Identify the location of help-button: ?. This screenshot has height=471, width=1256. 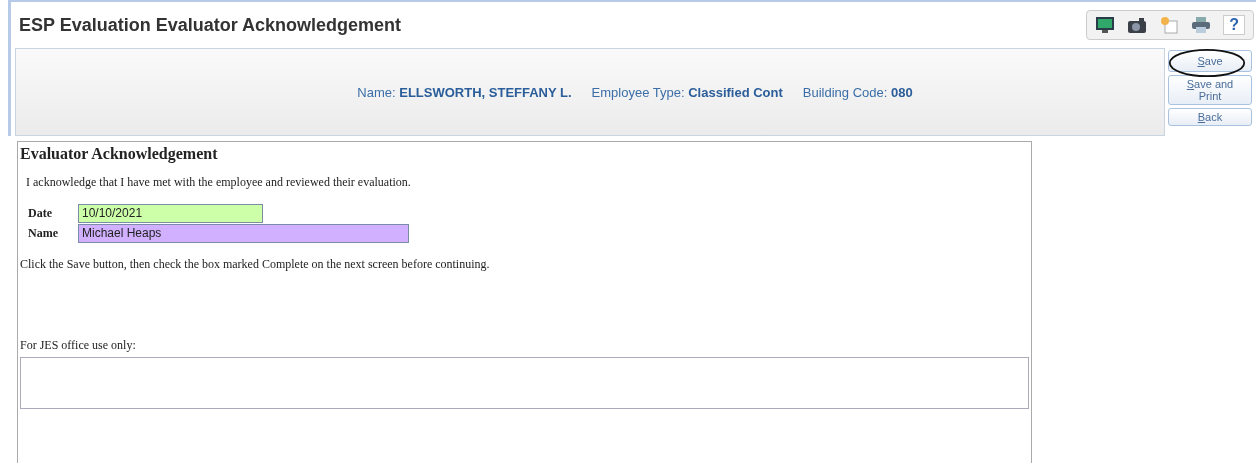
(1234, 25).